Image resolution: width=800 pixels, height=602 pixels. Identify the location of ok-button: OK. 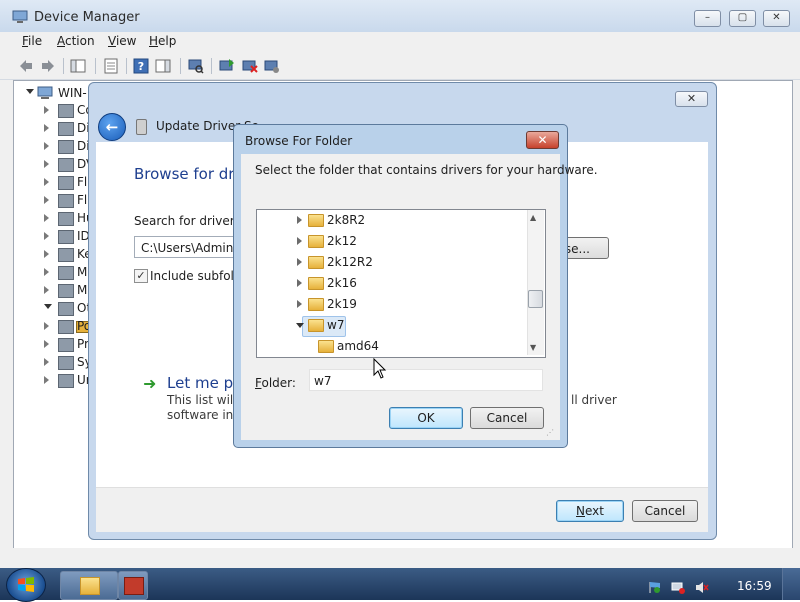
(426, 418).